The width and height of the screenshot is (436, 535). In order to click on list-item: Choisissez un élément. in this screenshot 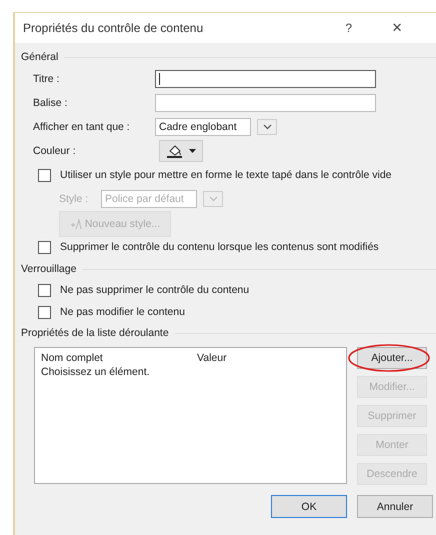, I will do `click(119, 373)`.